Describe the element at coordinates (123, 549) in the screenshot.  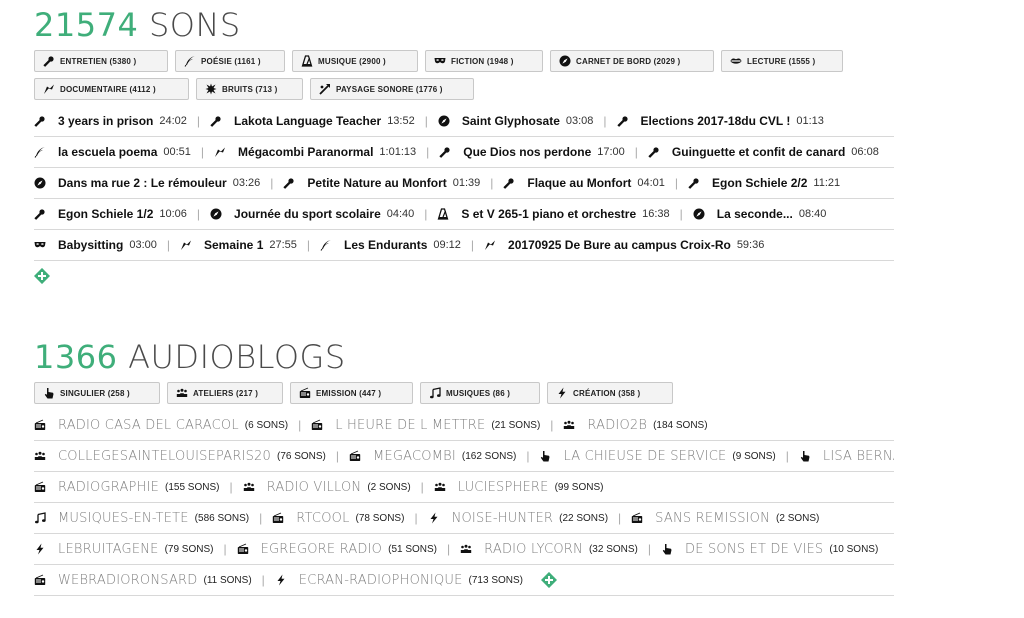
I see `audioblog-link: LEBRUITAGENE (79 SONS)` at that location.